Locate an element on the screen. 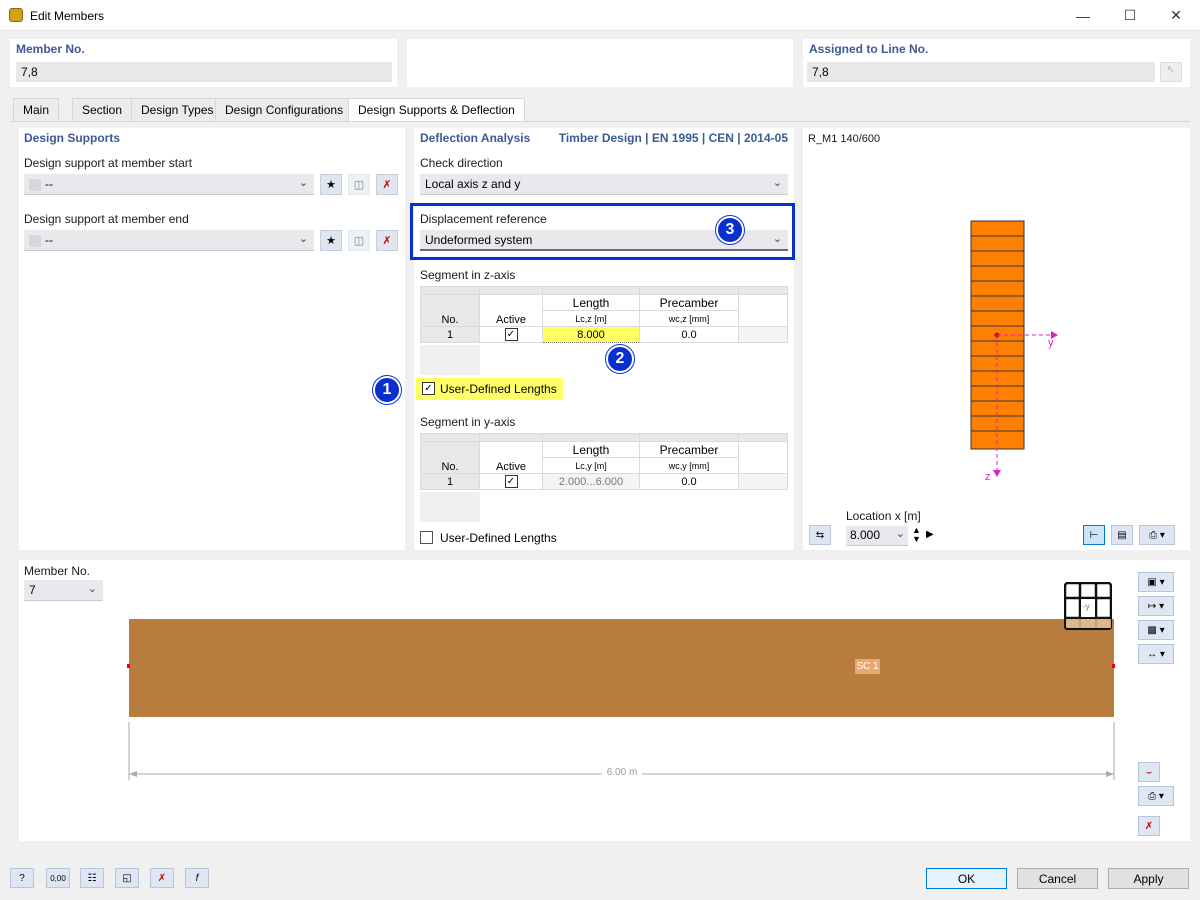 This screenshot has width=1200, height=900. tab-design-configurations: Design Configurations is located at coordinates (284, 109).